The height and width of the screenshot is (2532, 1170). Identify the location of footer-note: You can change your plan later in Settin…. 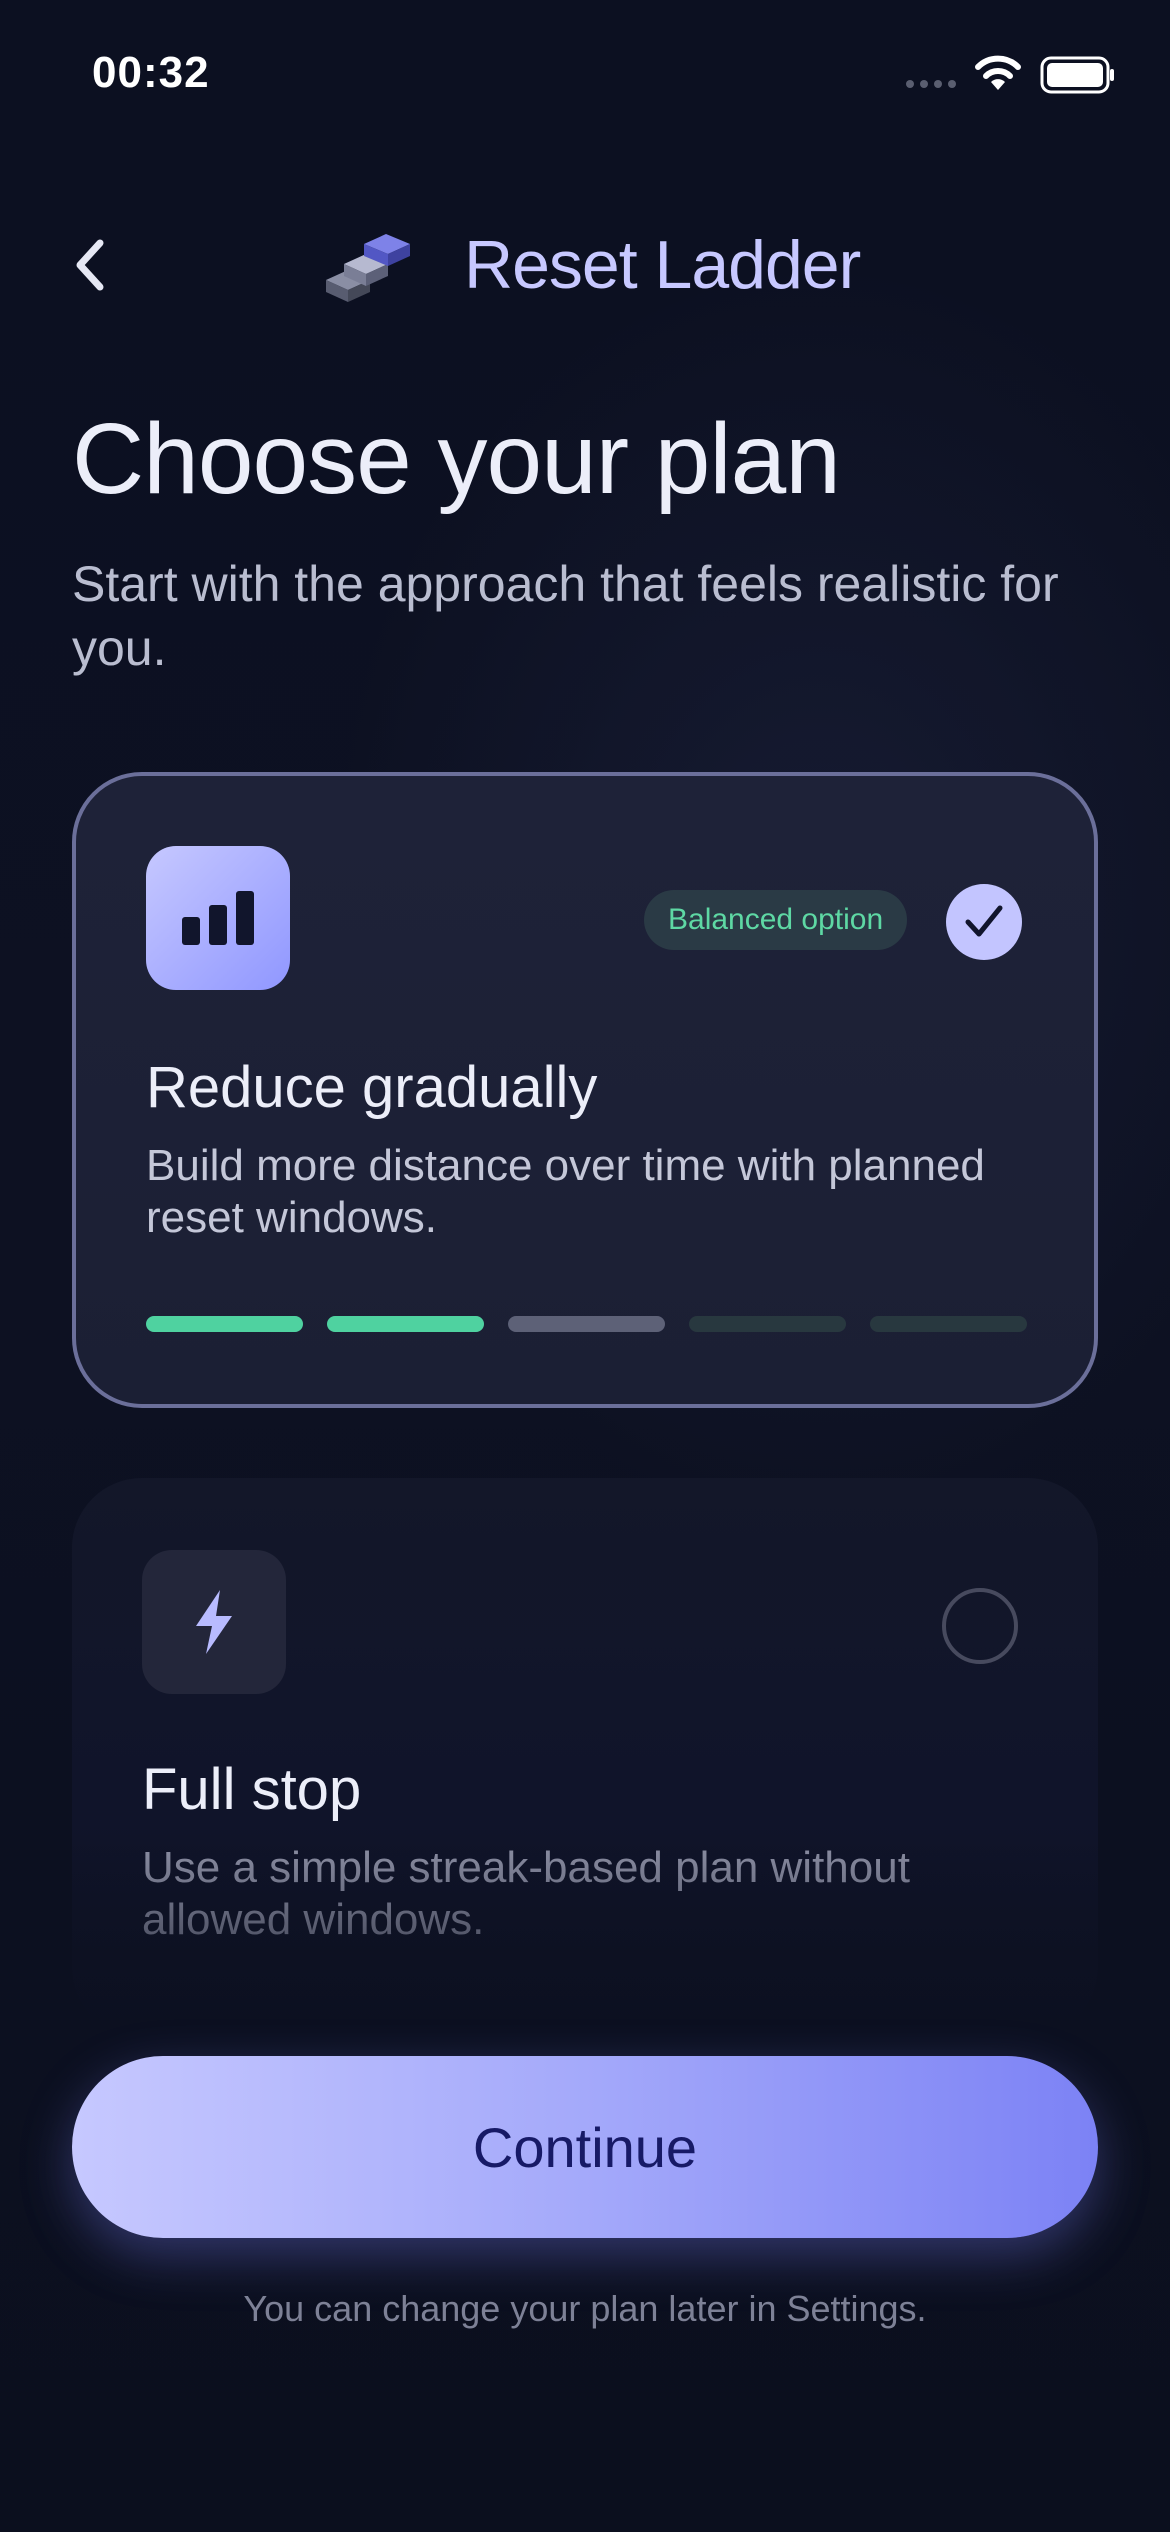
(585, 2308).